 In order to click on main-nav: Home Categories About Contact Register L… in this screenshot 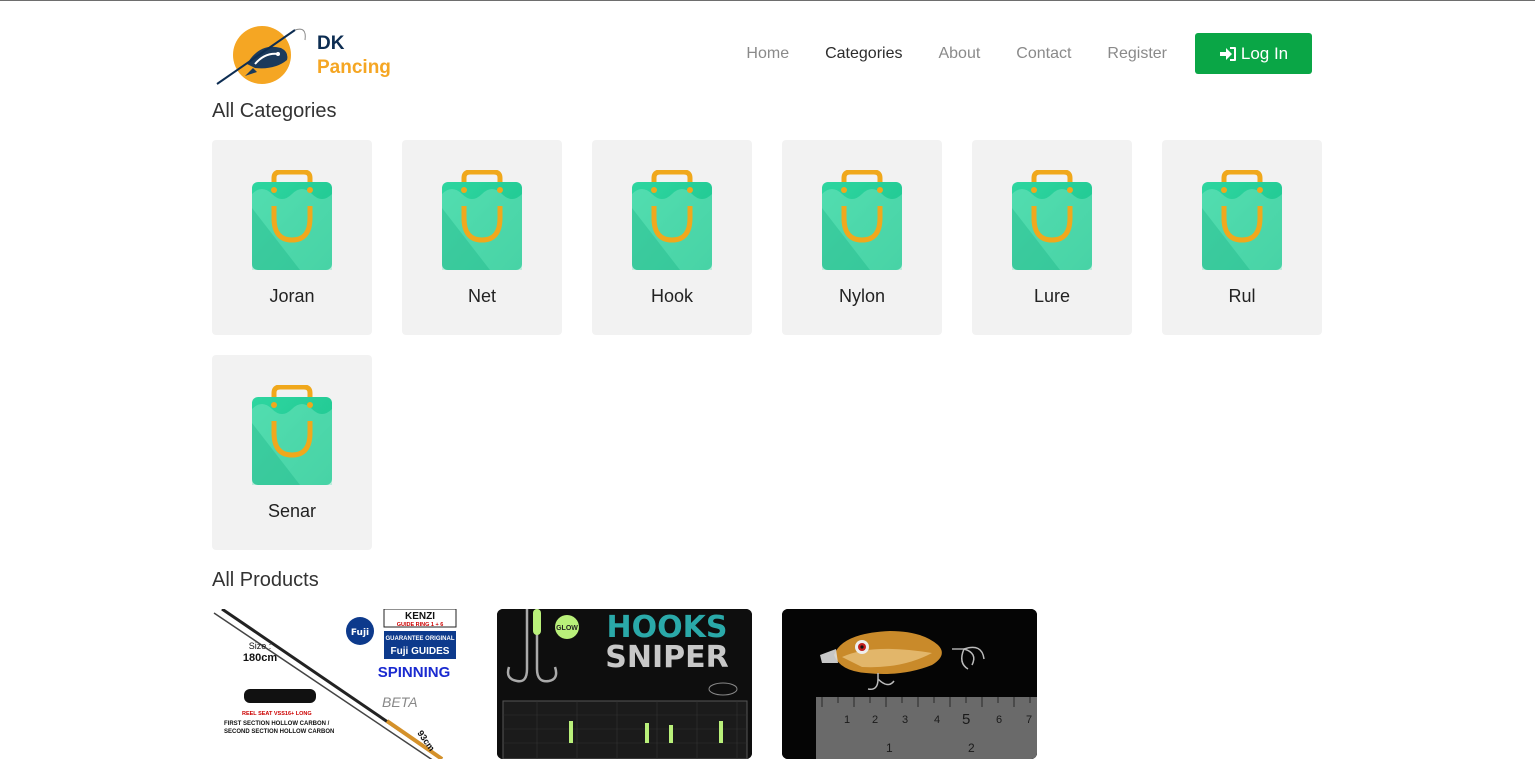, I will do `click(1011, 53)`.